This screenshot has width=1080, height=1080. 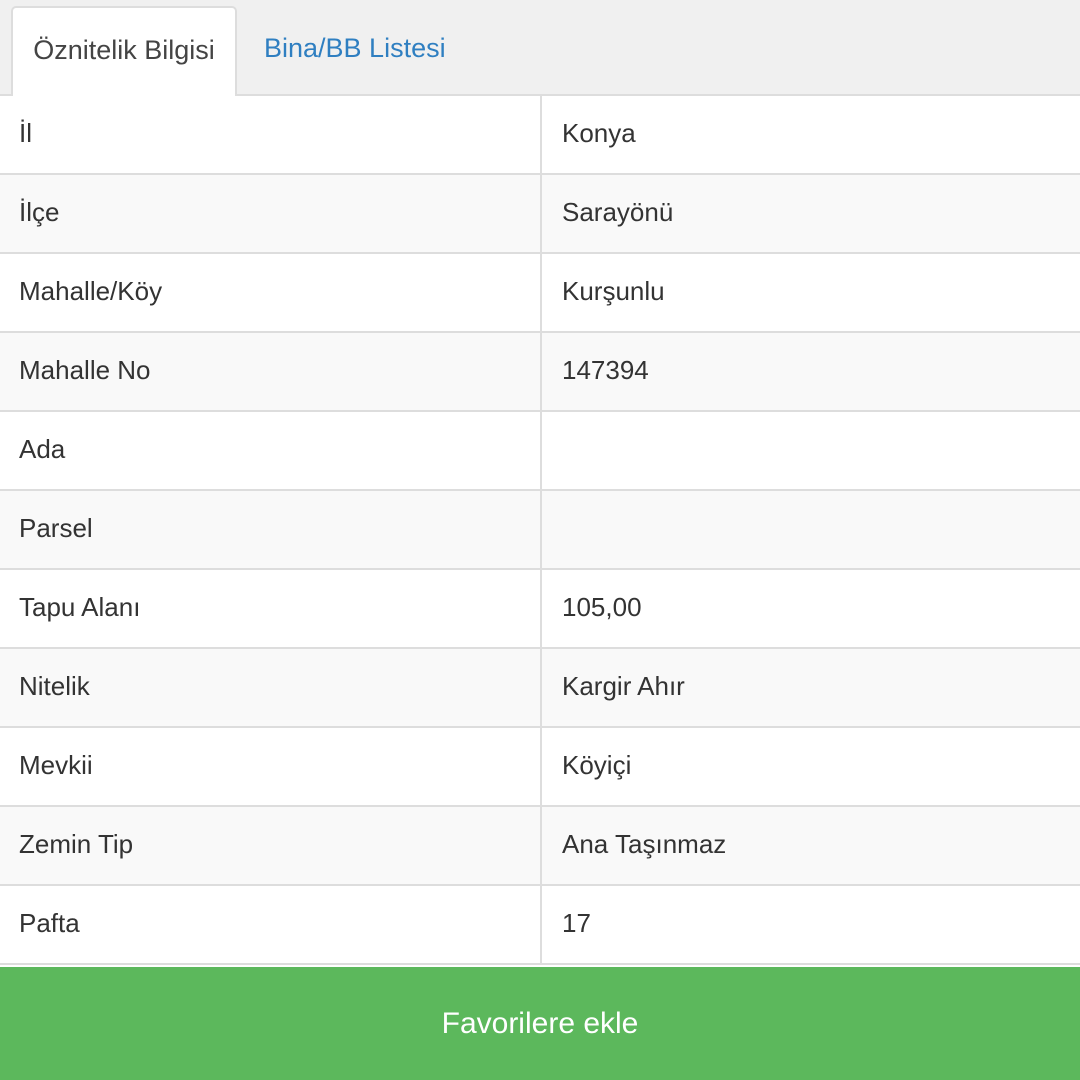 What do you see at coordinates (271, 924) in the screenshot?
I see `attribute-key: Pafta` at bounding box center [271, 924].